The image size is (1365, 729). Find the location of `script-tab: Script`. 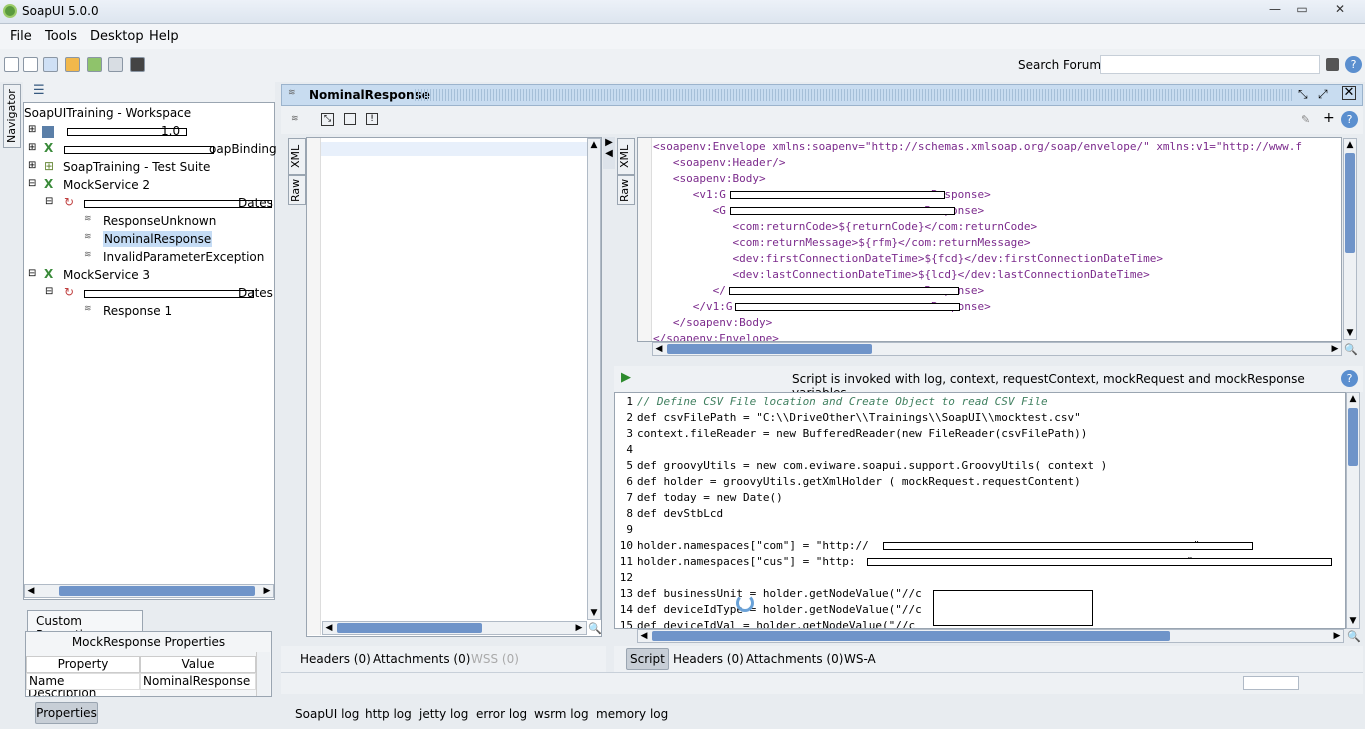

script-tab: Script is located at coordinates (647, 659).